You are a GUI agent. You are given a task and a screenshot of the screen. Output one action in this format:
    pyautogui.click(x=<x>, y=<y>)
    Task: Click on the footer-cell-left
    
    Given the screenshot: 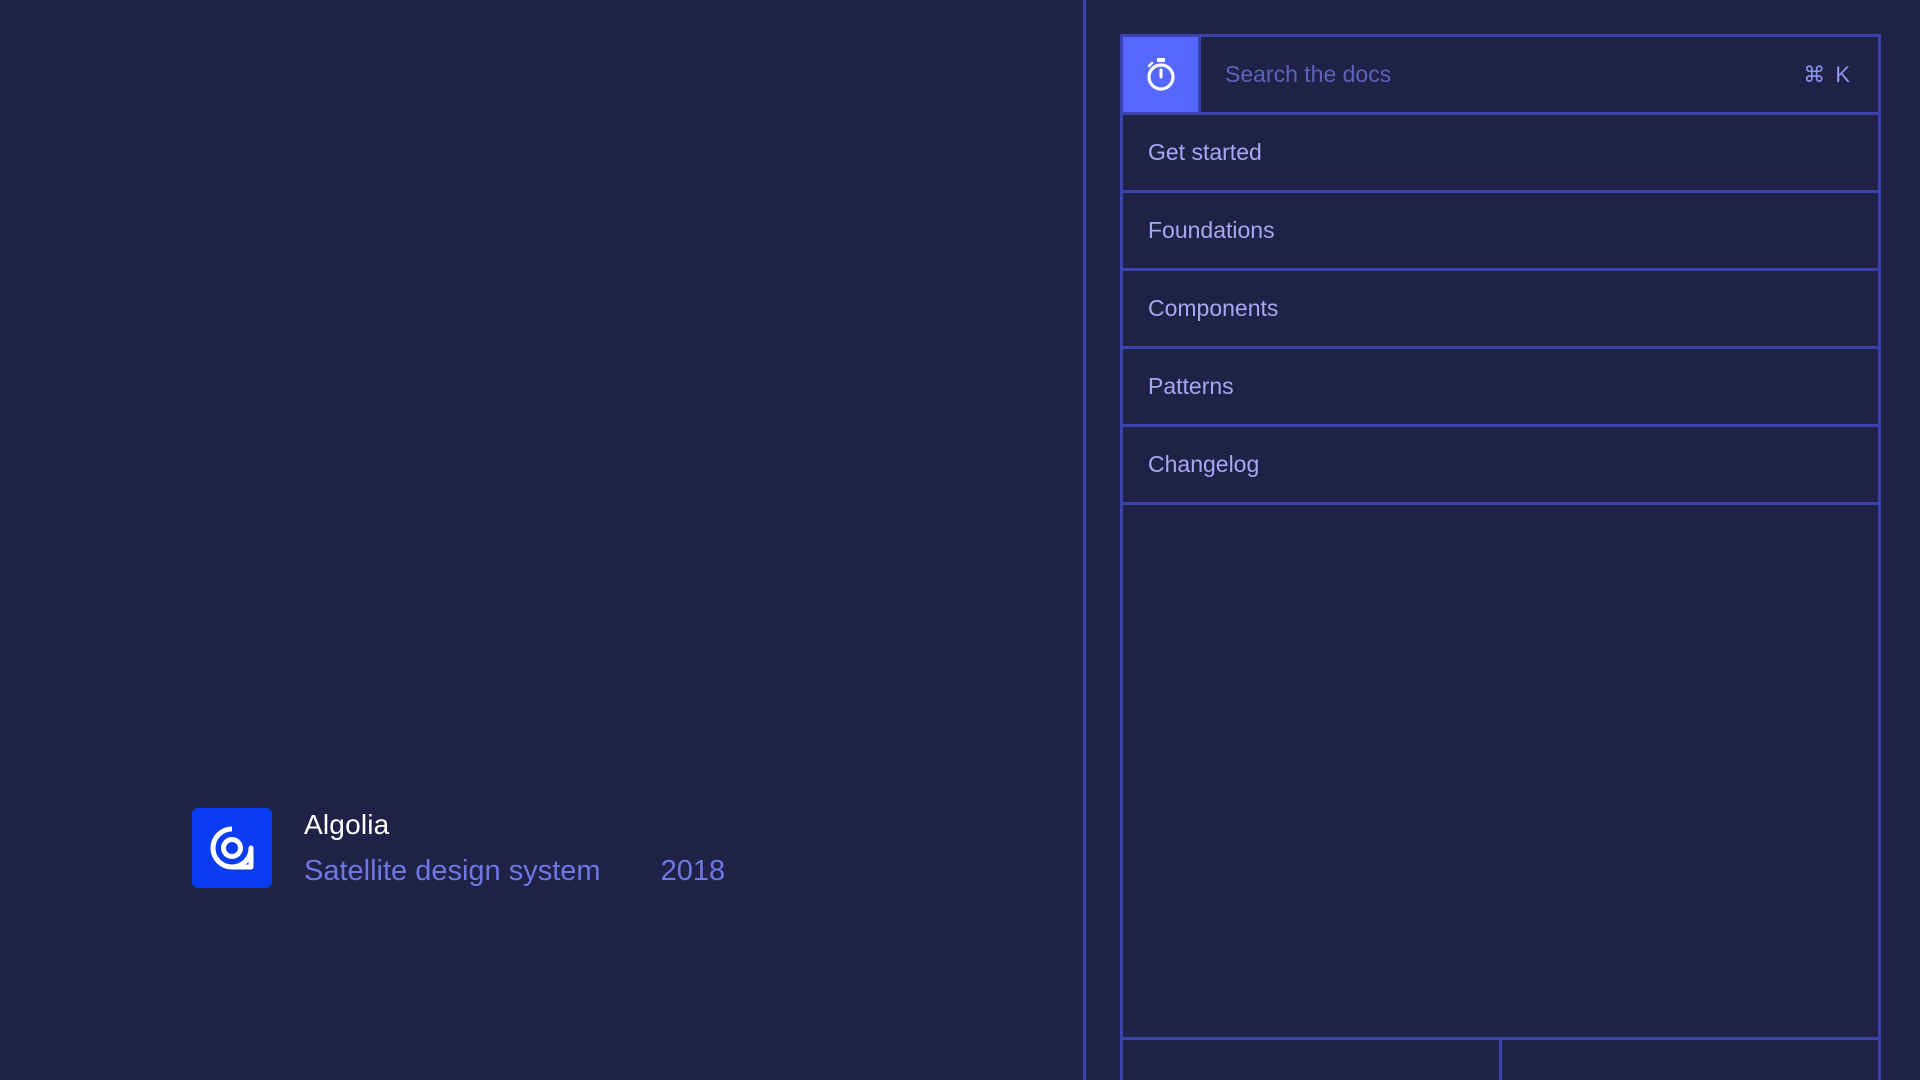 What is the action you would take?
    pyautogui.click(x=1312, y=1060)
    